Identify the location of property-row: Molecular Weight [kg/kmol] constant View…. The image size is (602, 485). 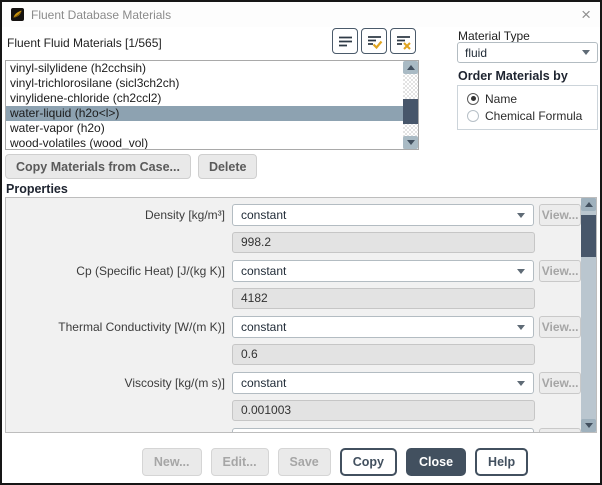
(293, 430).